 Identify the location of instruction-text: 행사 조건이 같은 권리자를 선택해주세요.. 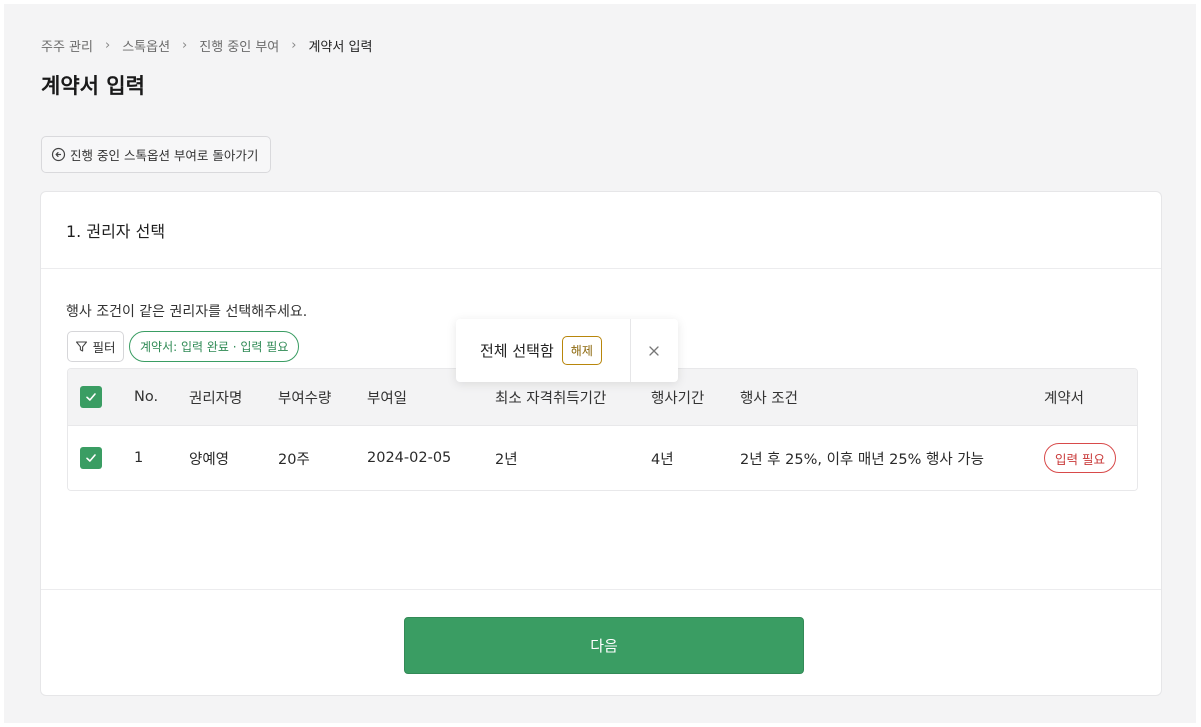
(187, 312).